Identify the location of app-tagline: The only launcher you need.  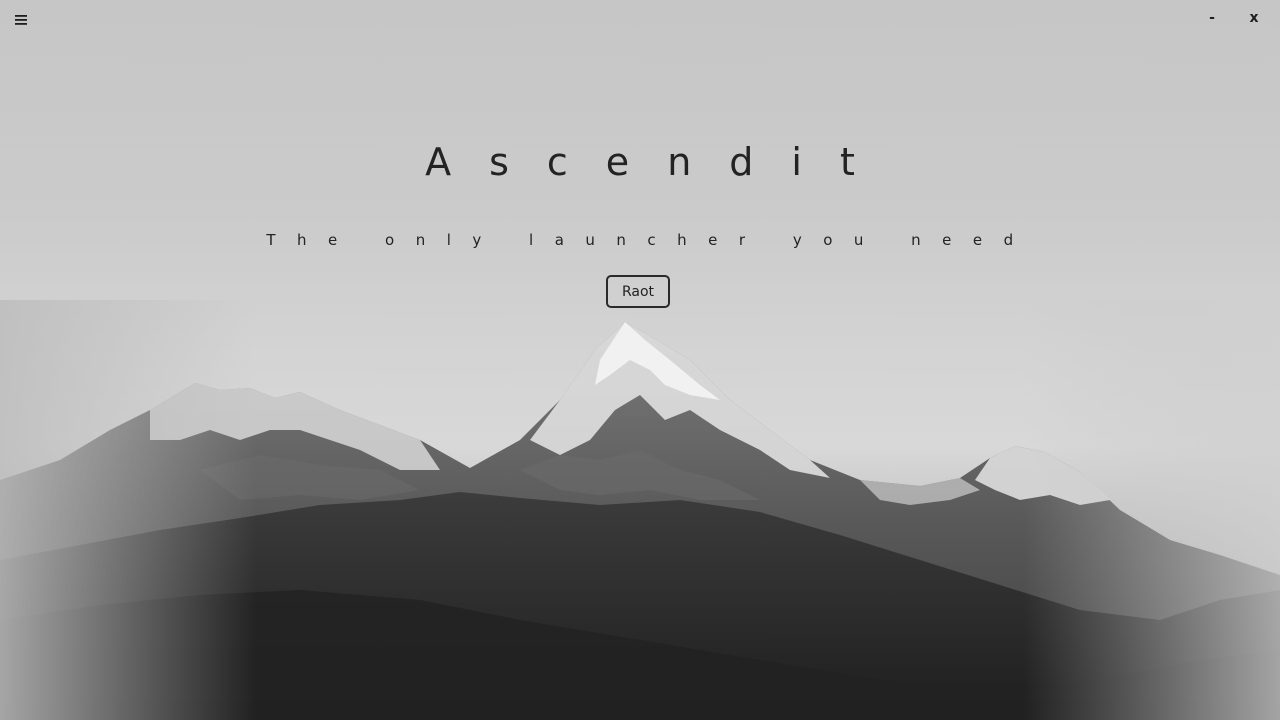
(650, 240).